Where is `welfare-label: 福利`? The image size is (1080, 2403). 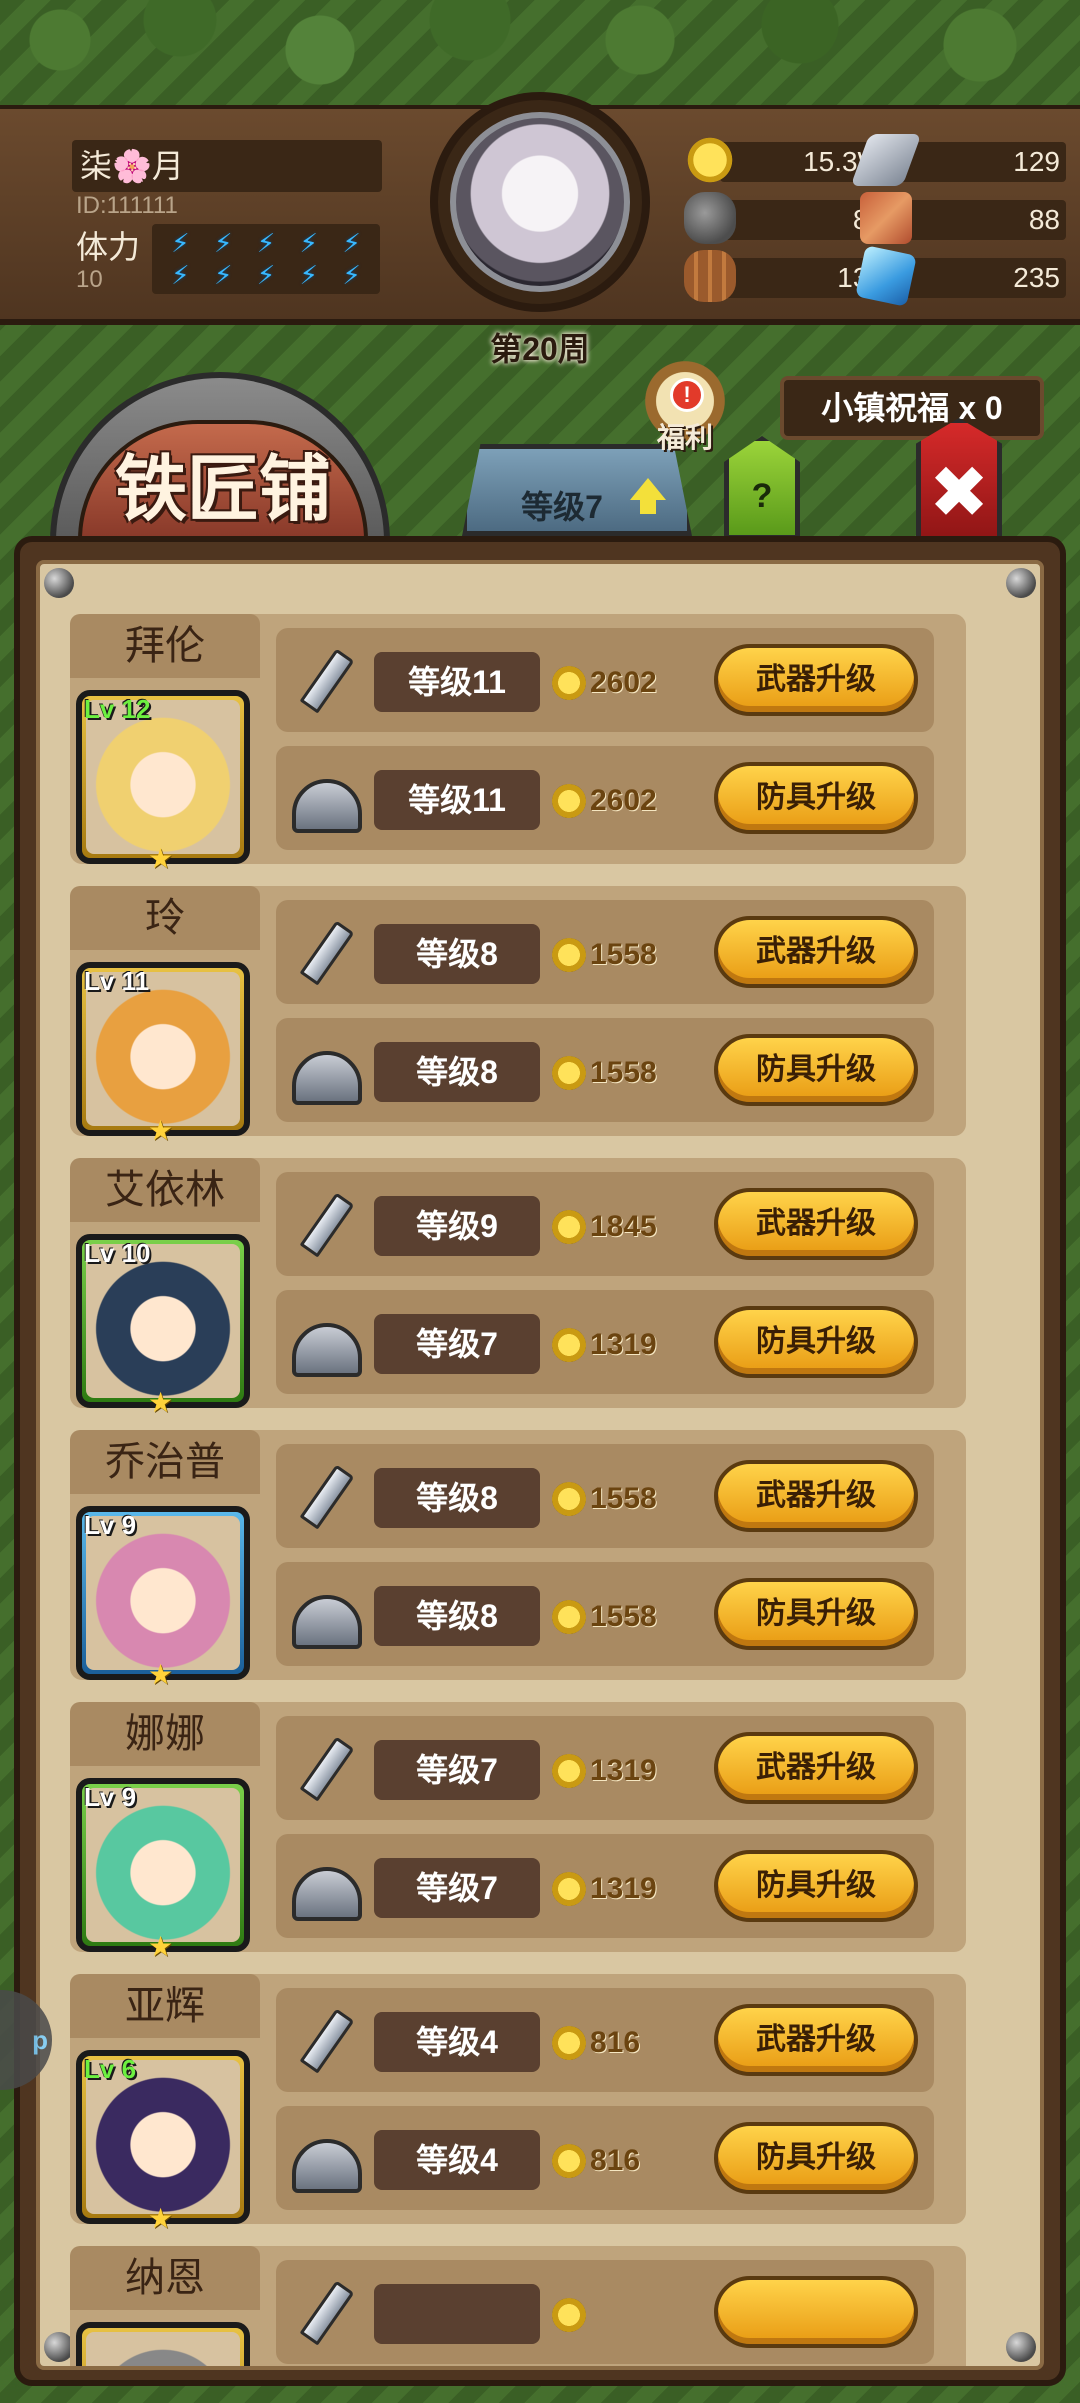 welfare-label: 福利 is located at coordinates (684, 437).